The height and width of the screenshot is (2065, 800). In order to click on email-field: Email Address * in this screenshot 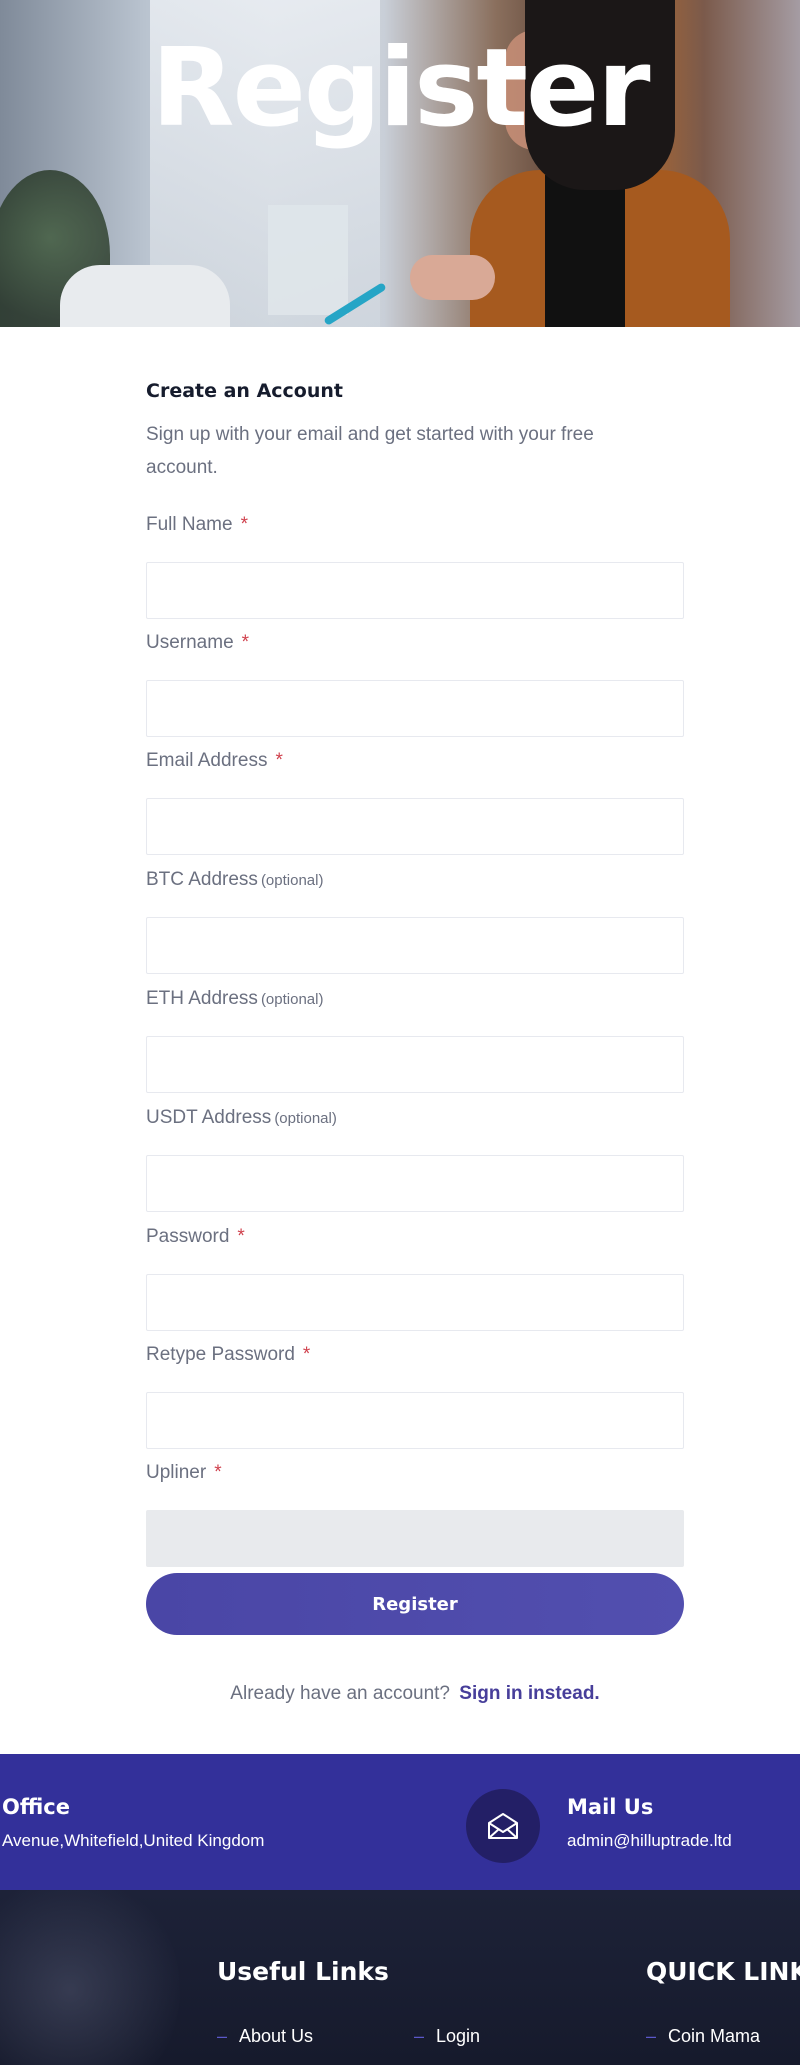, I will do `click(415, 802)`.